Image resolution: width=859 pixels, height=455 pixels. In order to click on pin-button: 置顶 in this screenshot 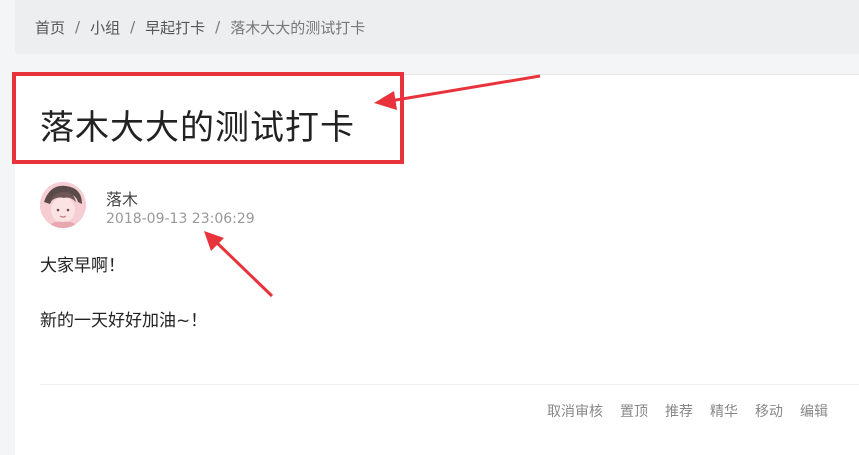, I will do `click(634, 411)`.